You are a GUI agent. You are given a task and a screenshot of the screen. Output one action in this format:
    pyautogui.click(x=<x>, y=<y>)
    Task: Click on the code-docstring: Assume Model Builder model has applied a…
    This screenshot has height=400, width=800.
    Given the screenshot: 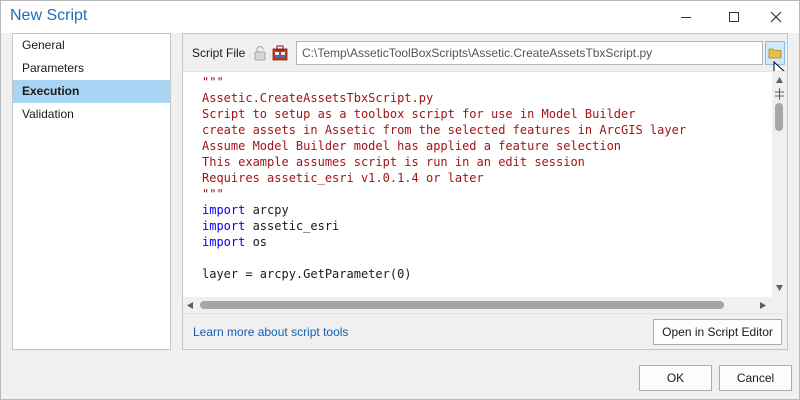 What is the action you would take?
    pyautogui.click(x=412, y=146)
    